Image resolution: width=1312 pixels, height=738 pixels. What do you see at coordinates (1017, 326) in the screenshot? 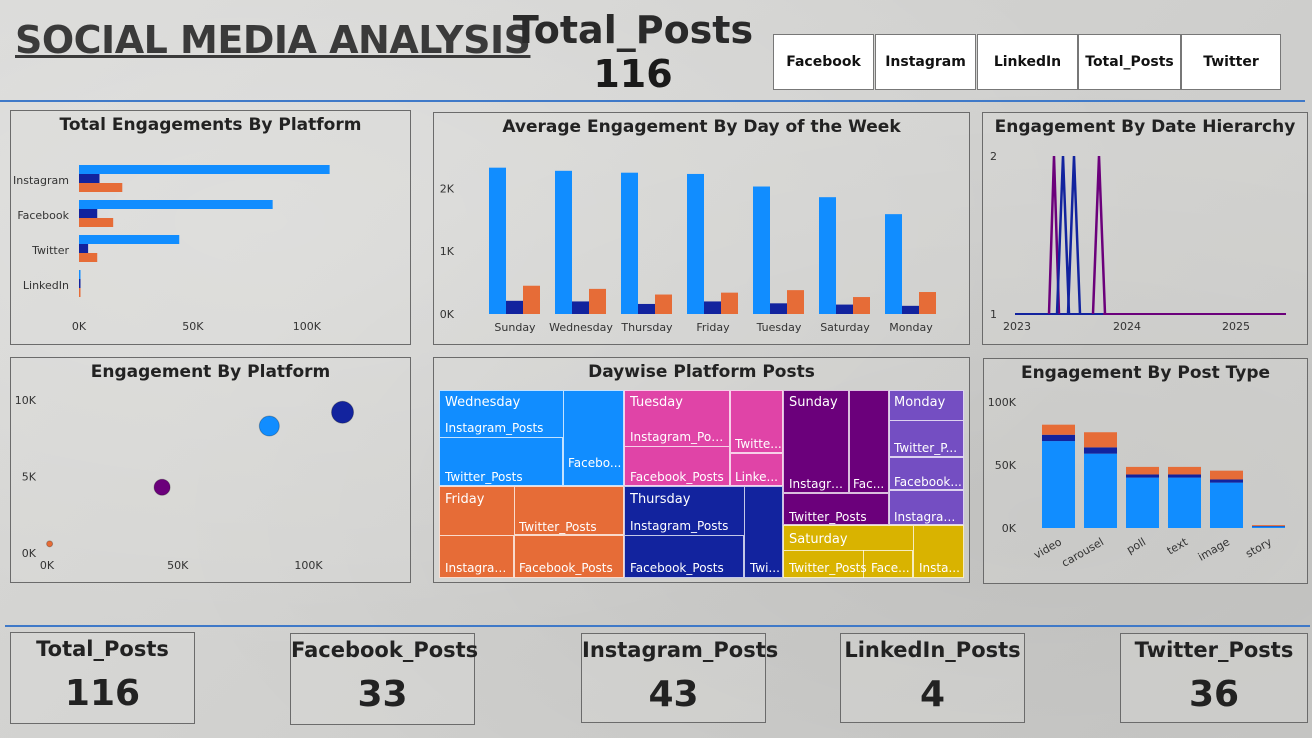
I see `x-tick-label: 2023` at bounding box center [1017, 326].